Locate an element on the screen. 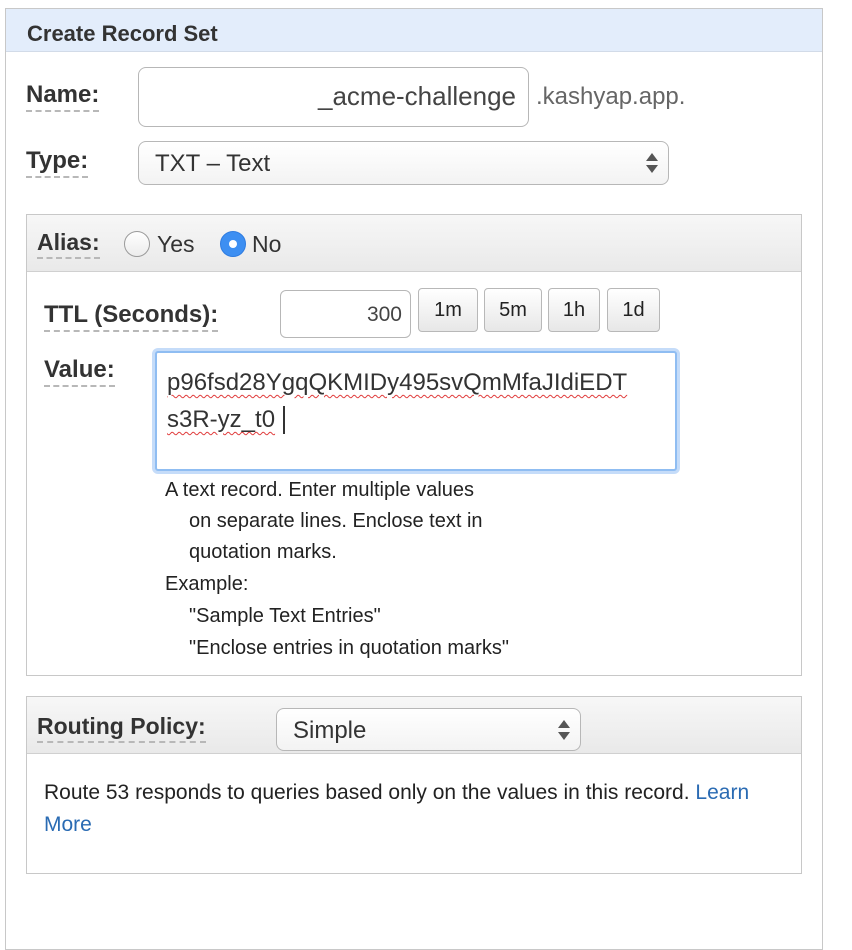  help-example-1: "Sample Text Entries" is located at coordinates (285, 616).